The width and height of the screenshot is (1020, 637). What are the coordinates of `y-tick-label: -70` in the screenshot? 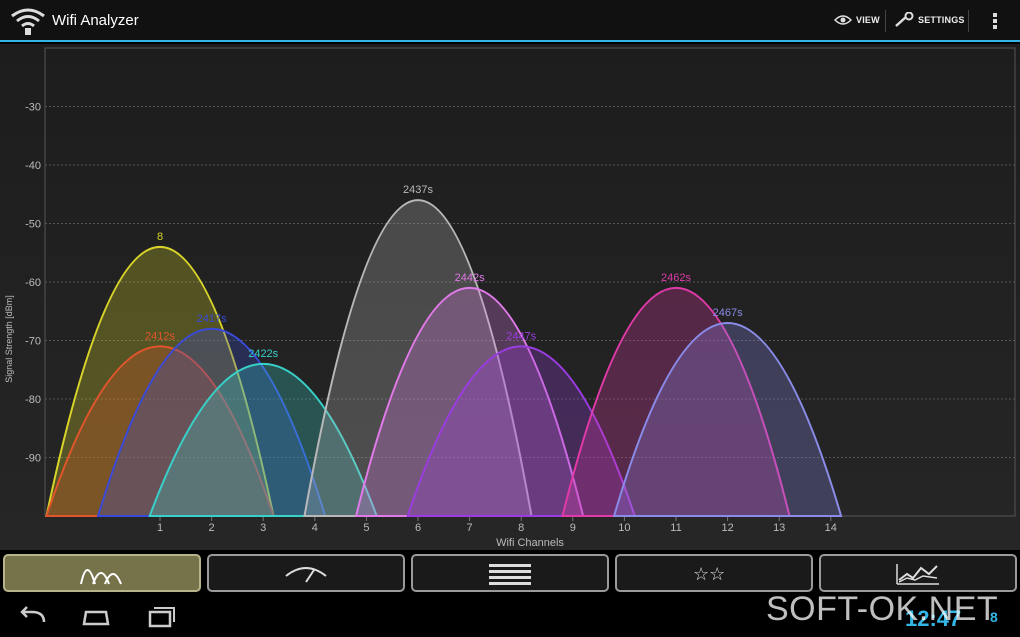 It's located at (33, 342).